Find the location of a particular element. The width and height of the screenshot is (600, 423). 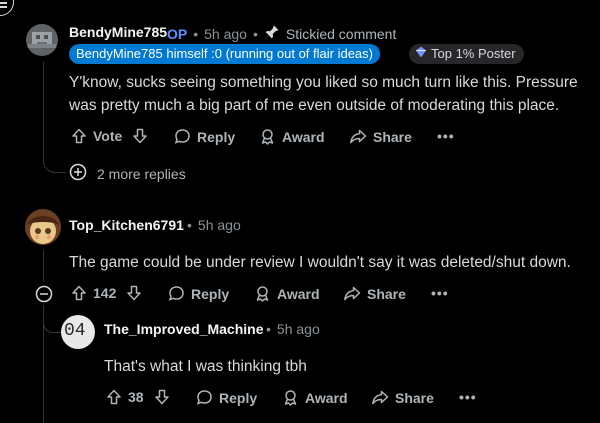

pin-icon is located at coordinates (272, 33).